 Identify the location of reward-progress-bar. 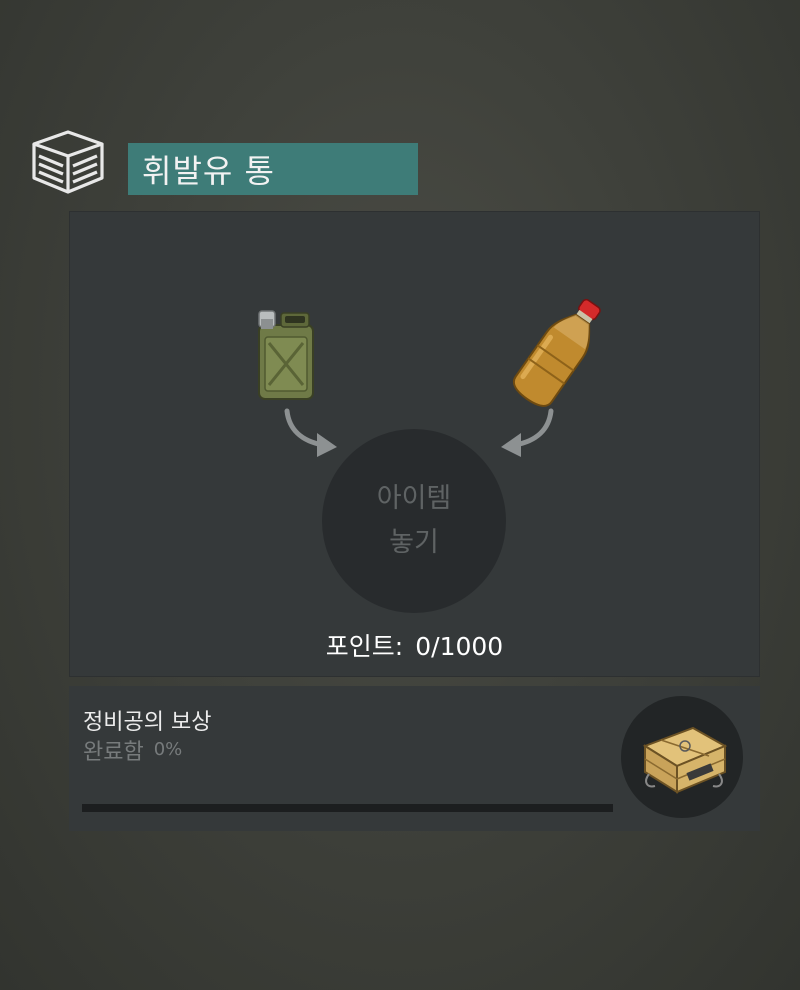
(347, 808).